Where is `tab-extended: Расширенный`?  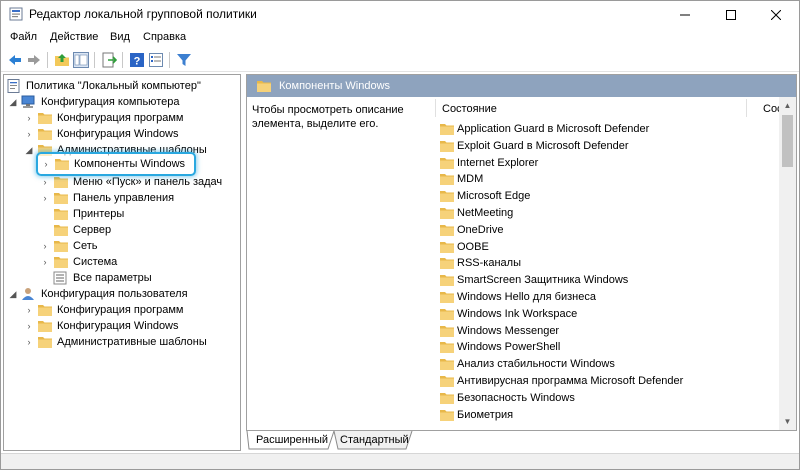 tab-extended: Расширенный is located at coordinates (292, 440).